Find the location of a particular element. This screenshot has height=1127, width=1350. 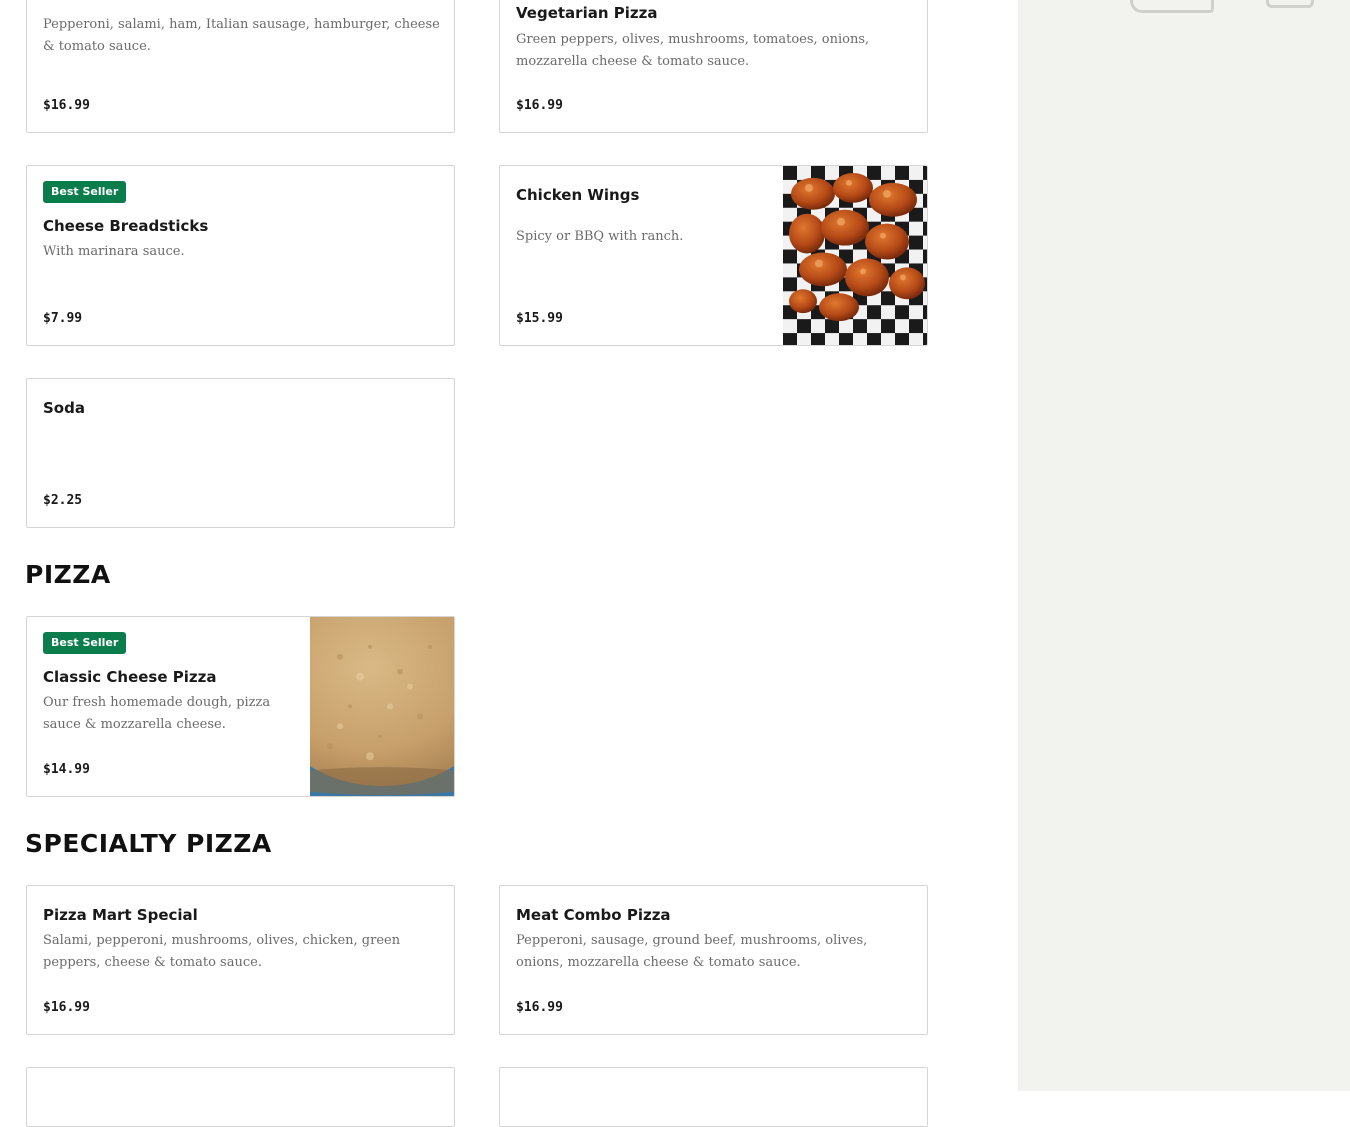

item-price: $14.99 is located at coordinates (66, 769).